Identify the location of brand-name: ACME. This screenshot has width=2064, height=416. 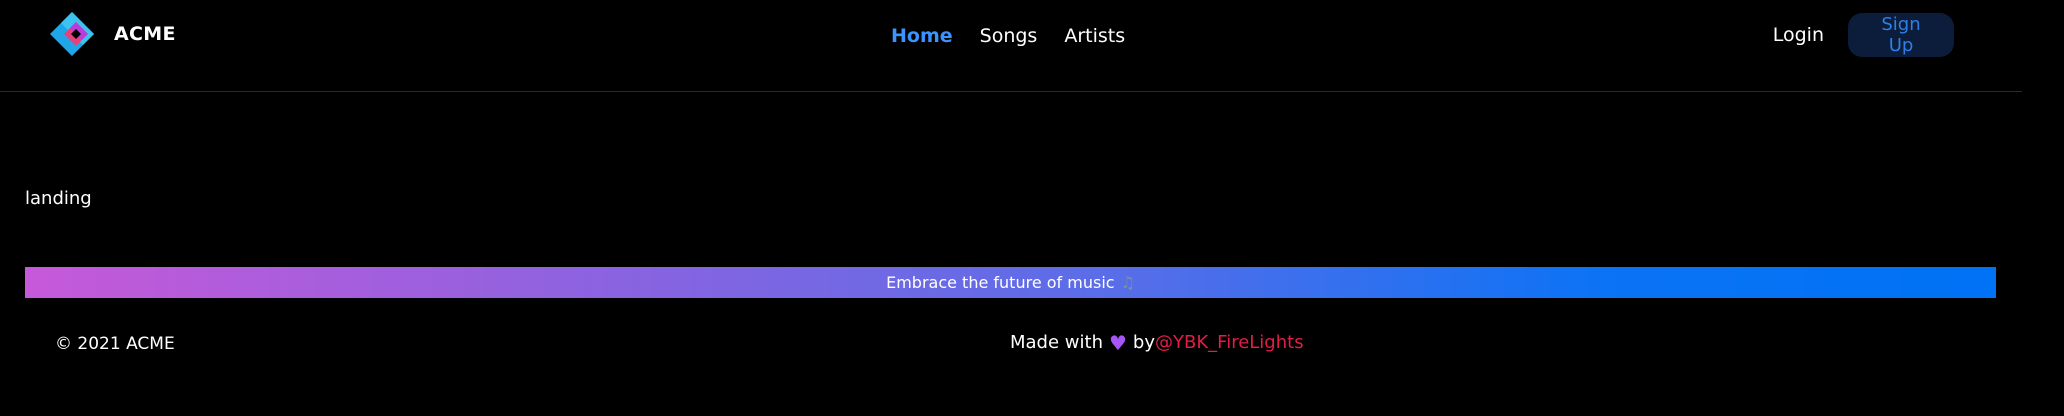
(145, 34).